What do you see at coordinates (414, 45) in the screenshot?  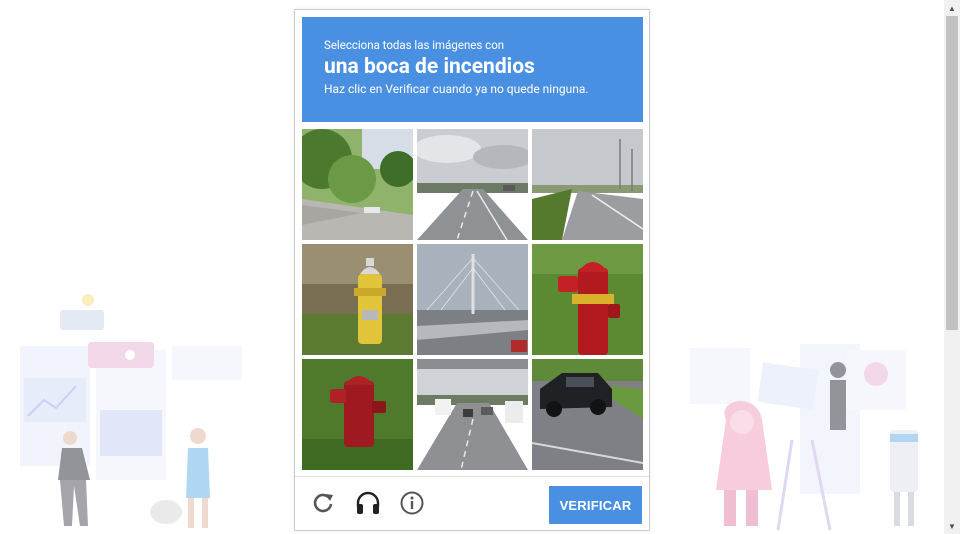 I see `instruction-line: Selecciona todas las imágenes con` at bounding box center [414, 45].